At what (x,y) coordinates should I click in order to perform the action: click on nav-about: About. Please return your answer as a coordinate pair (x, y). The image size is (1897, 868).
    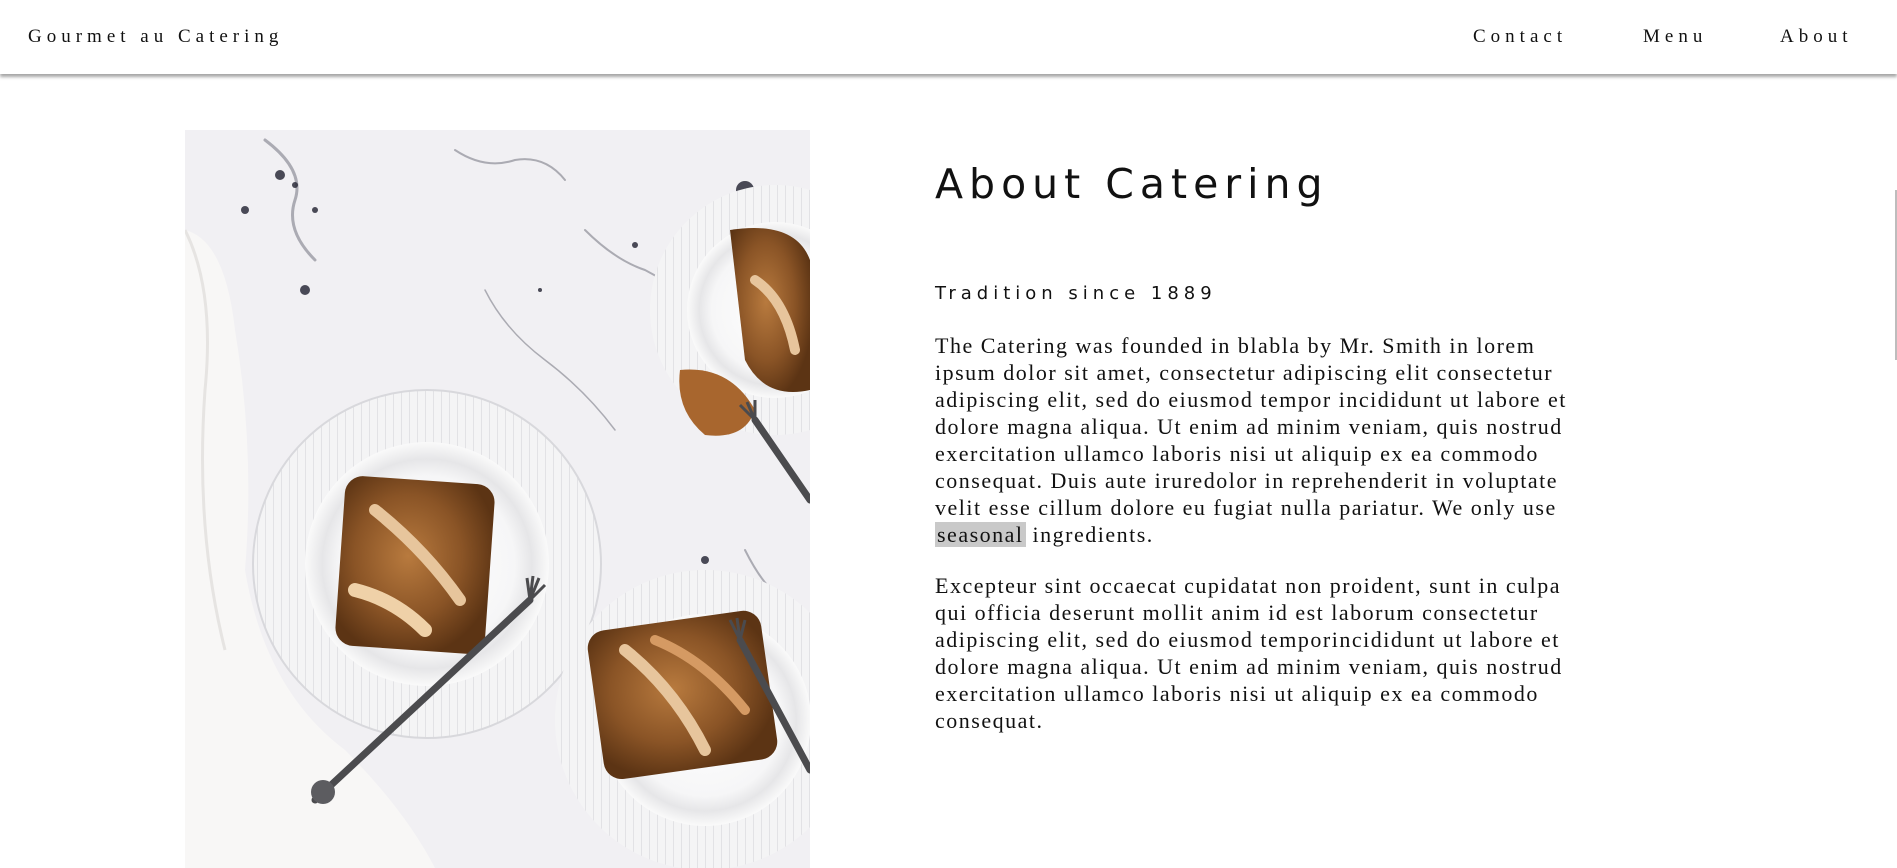
    Looking at the image, I should click on (1816, 37).